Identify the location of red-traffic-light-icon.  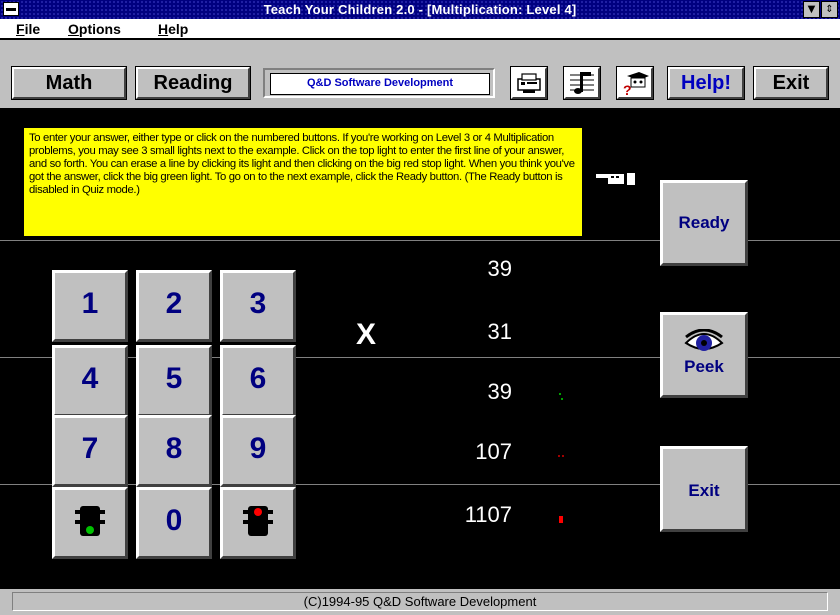
(258, 521).